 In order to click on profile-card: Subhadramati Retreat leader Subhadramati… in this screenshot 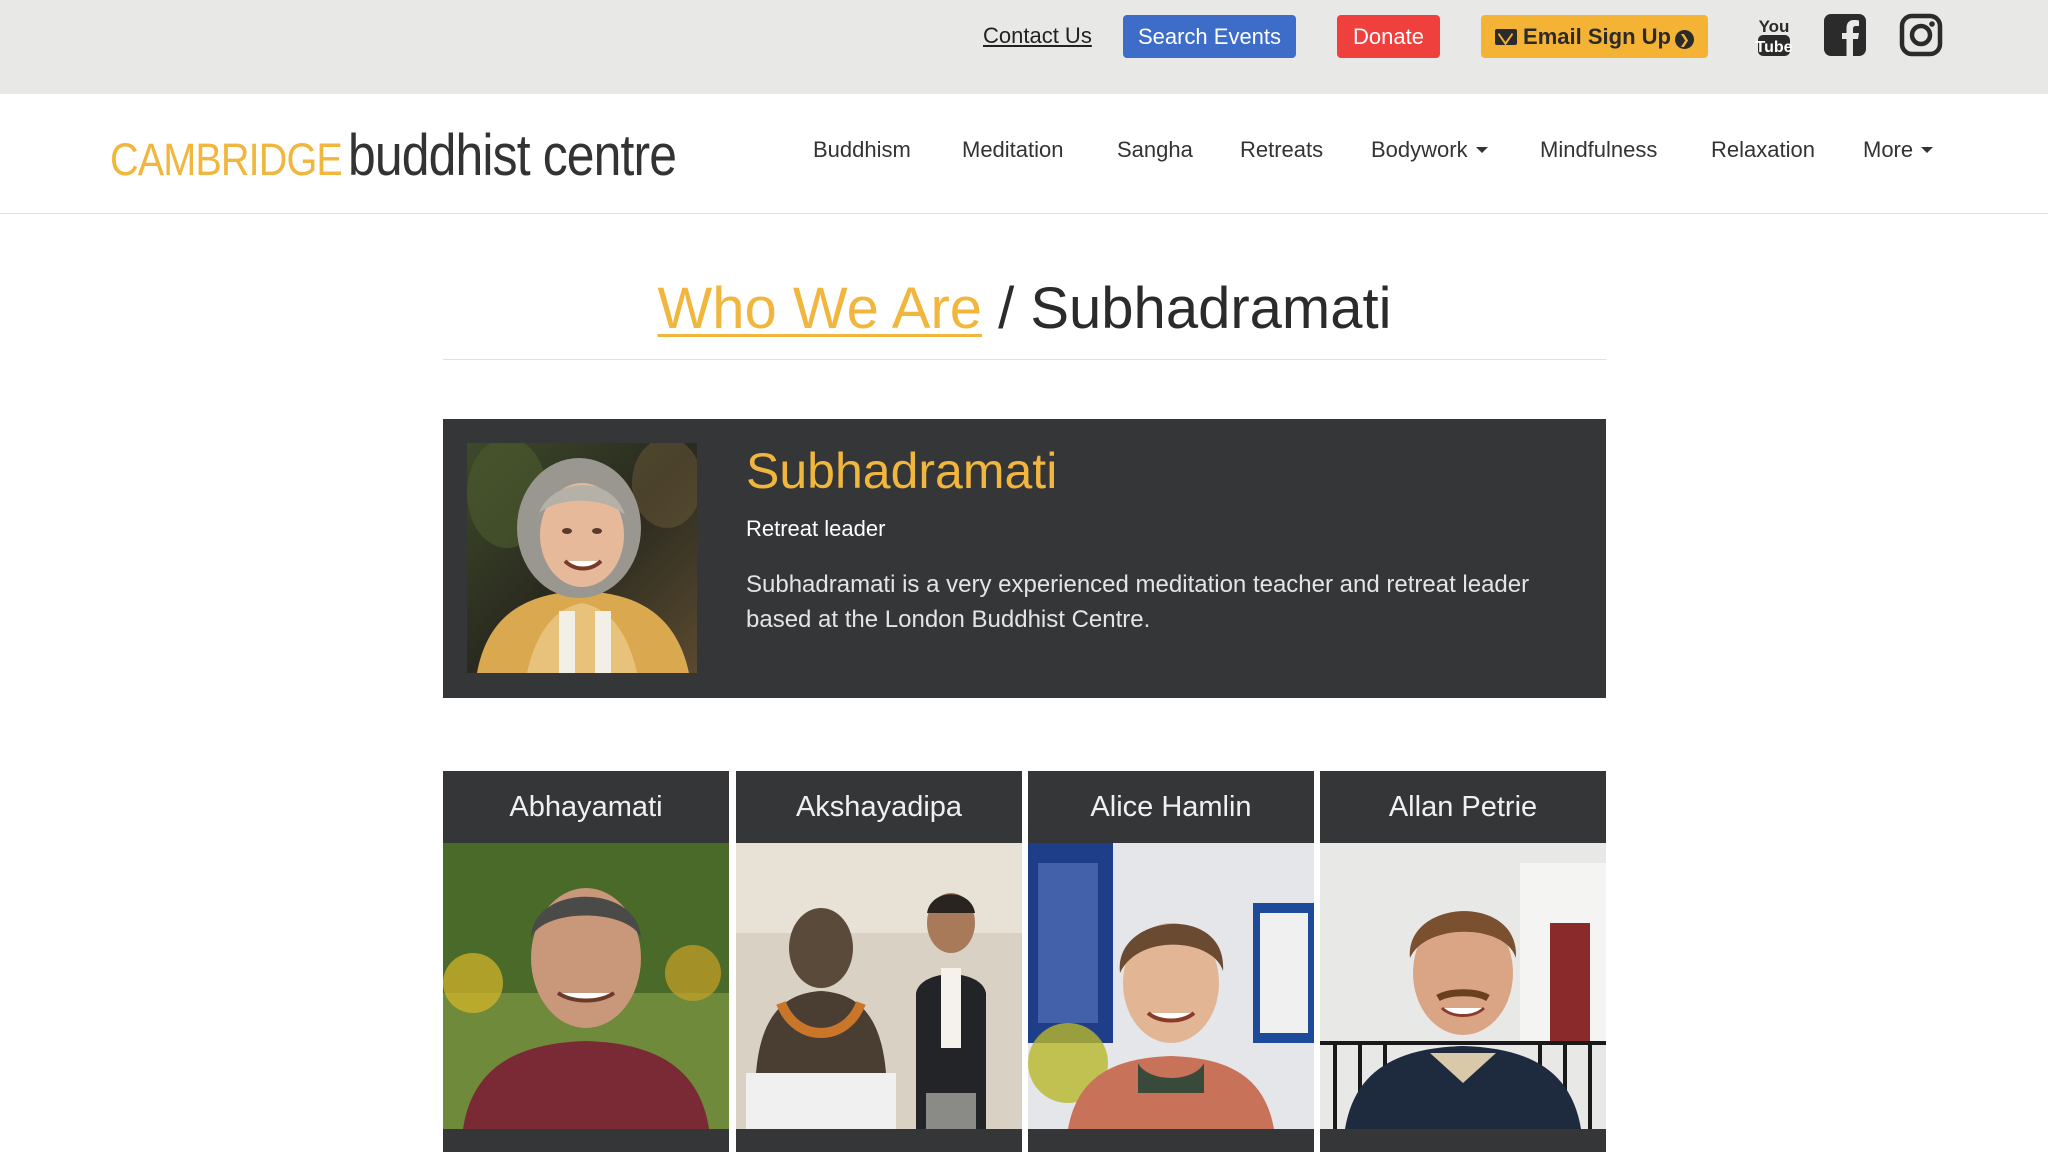, I will do `click(1024, 558)`.